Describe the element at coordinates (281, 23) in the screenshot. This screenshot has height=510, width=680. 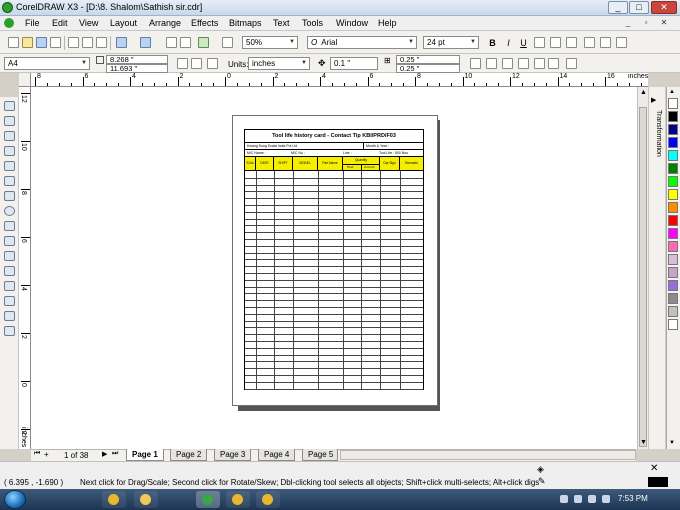
I see `menu-text: Text` at that location.